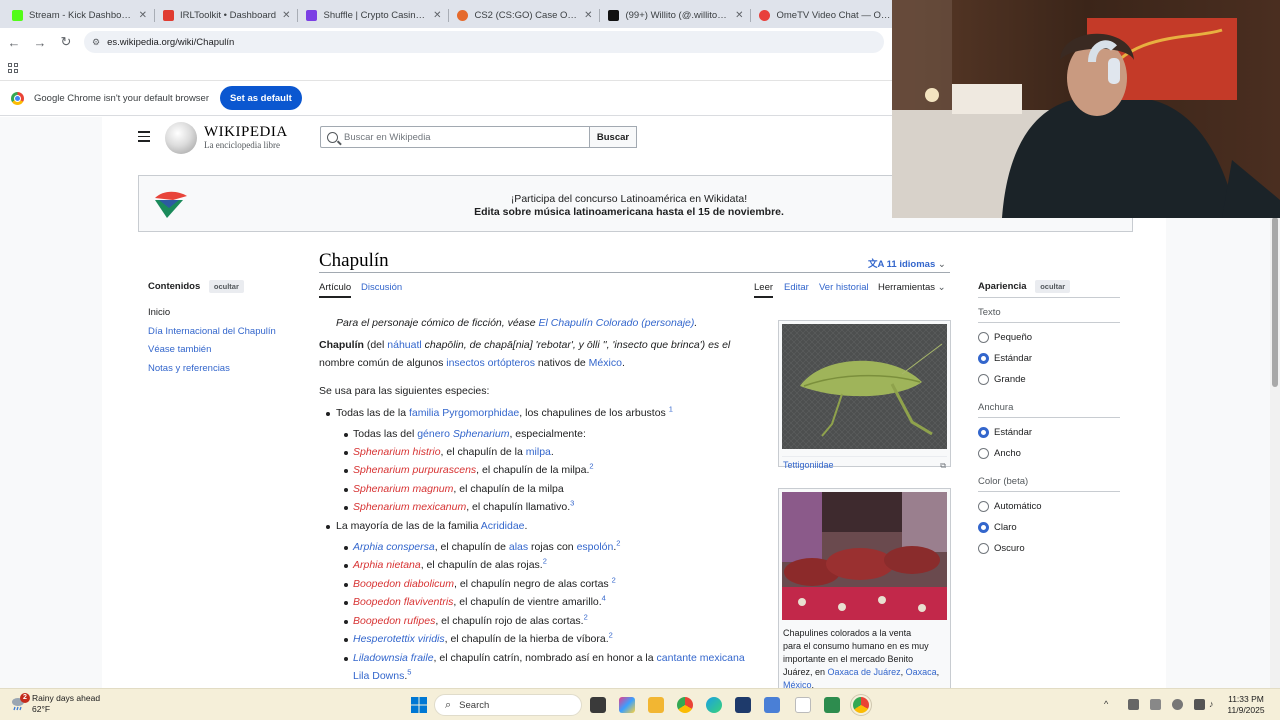 The image size is (1280, 720). What do you see at coordinates (335, 290) in the screenshot?
I see `tab-article: Artículo` at bounding box center [335, 290].